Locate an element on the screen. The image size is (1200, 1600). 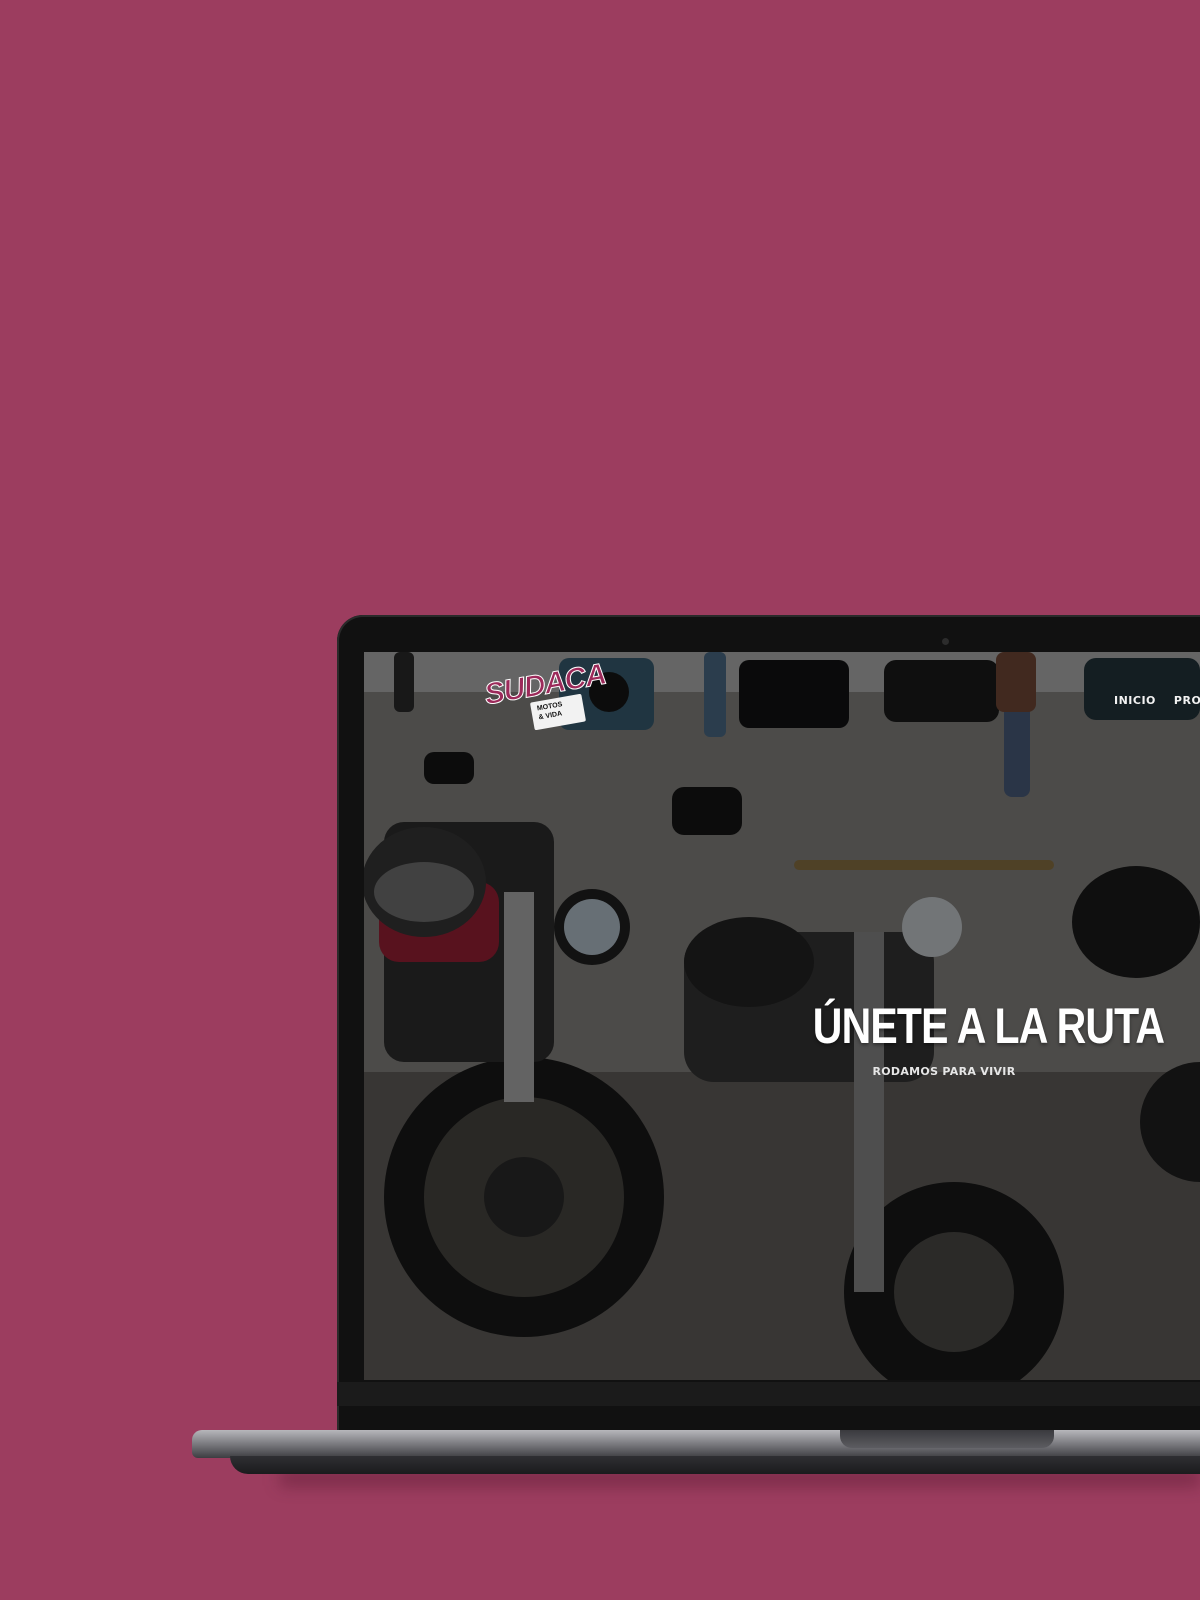
hero-title: ÚNETE A LA RUTA is located at coordinates (988, 1026).